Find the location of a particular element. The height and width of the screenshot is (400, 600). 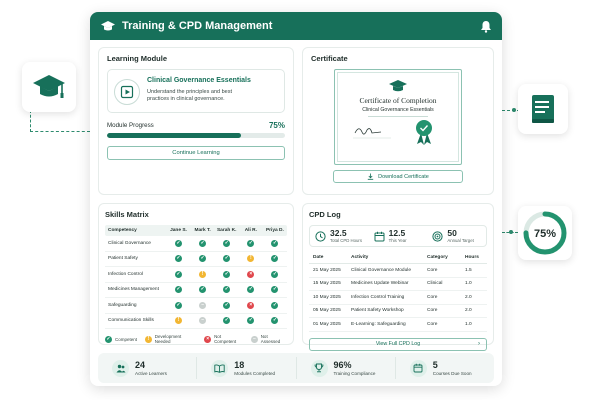

competency-name: Patient Safety is located at coordinates (123, 259).